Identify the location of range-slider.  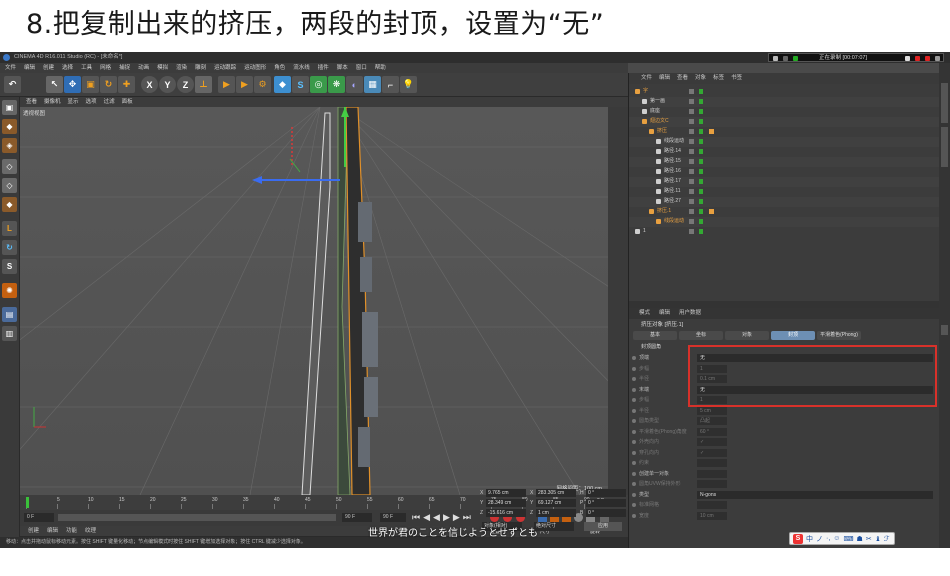
(197, 517).